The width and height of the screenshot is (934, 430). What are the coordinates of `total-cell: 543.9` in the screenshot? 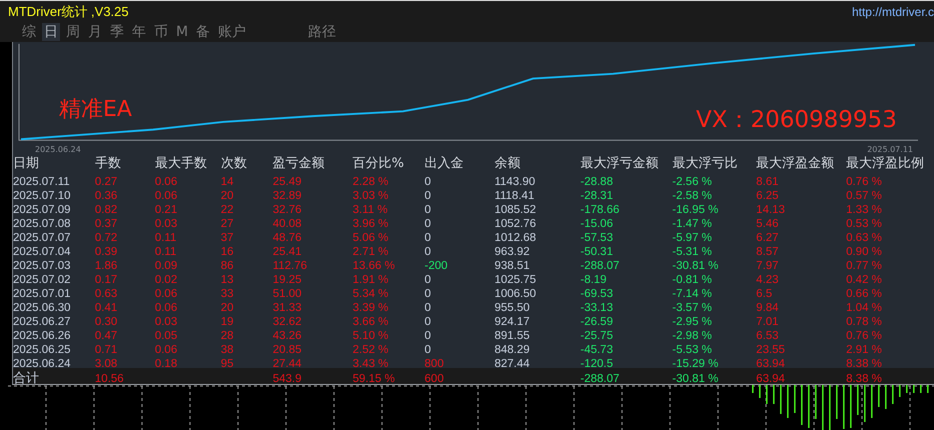 It's located at (287, 378).